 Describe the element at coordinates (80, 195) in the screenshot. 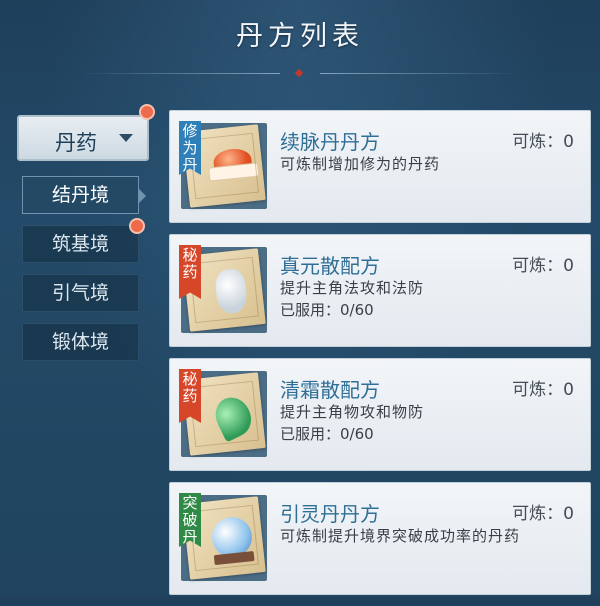

I see `side-nav-label: 结丹境` at that location.